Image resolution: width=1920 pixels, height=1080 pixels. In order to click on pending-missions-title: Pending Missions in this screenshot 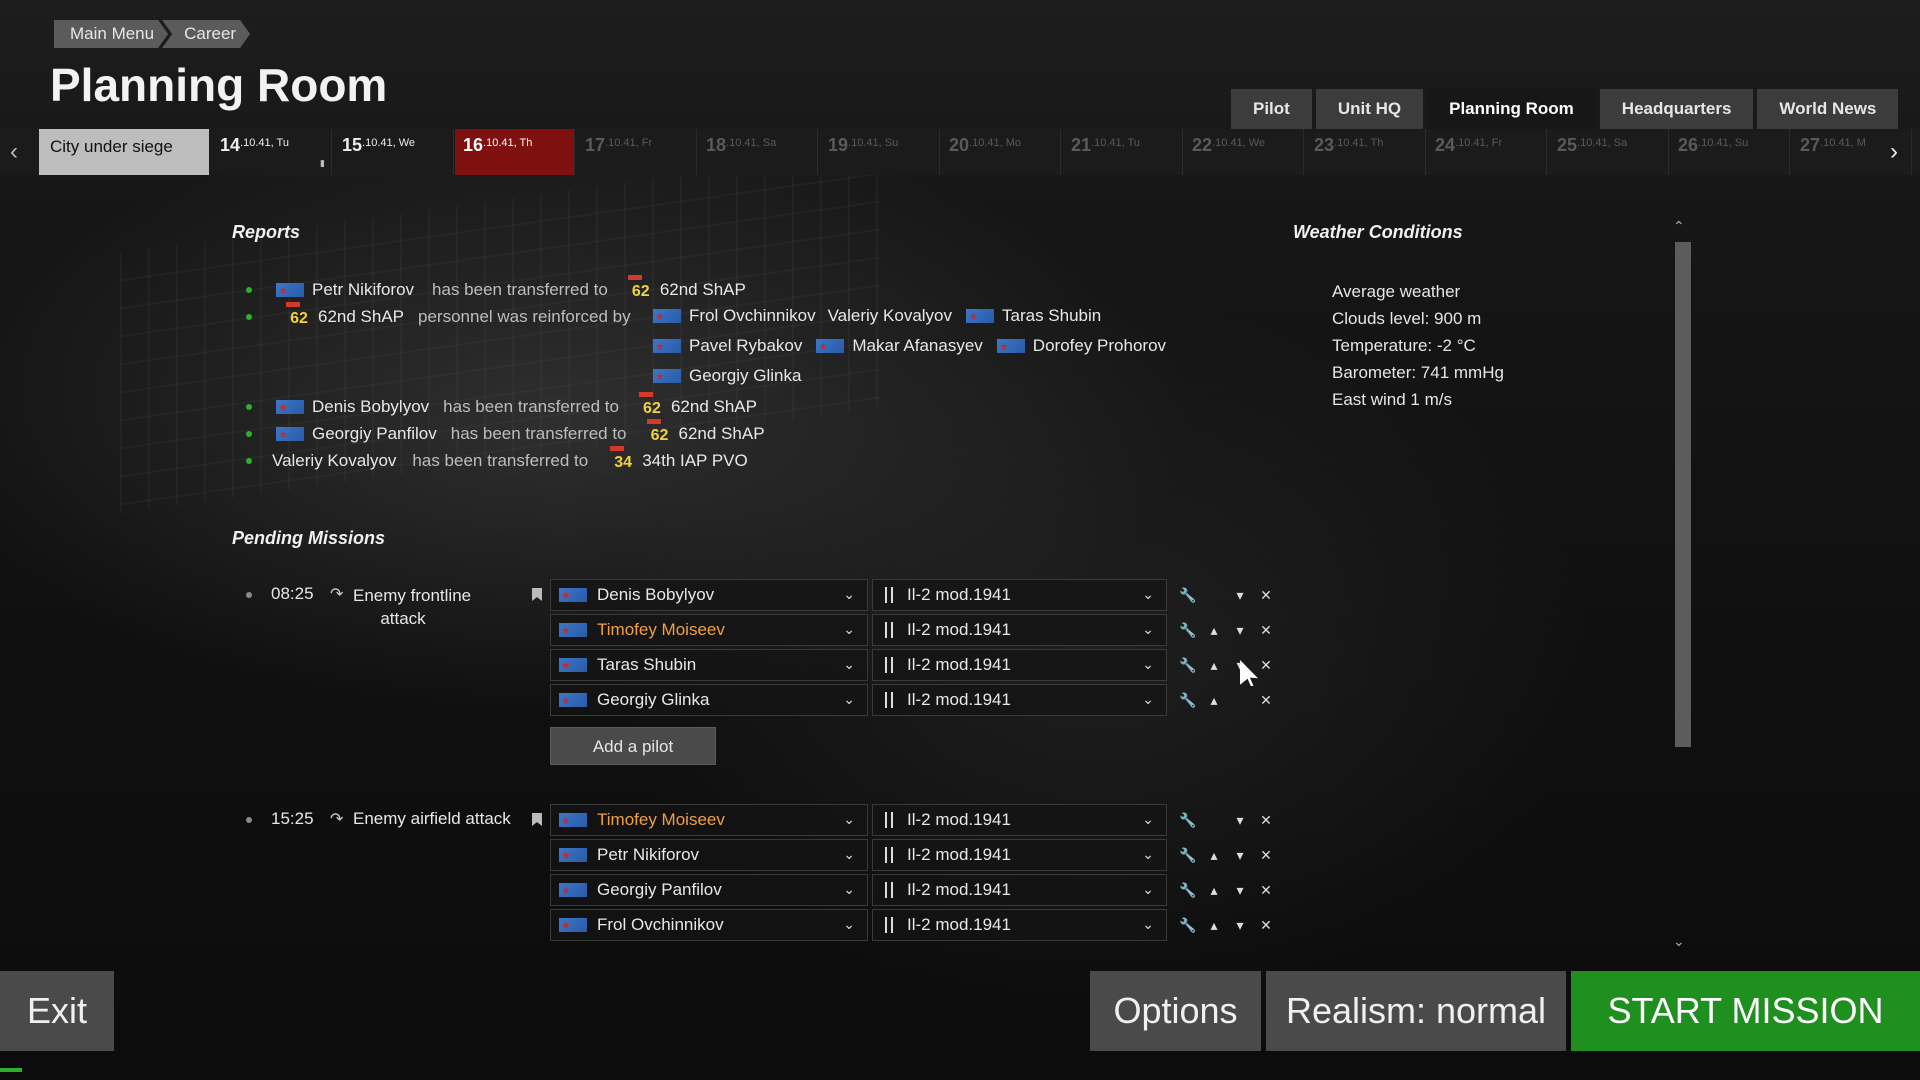, I will do `click(309, 538)`.